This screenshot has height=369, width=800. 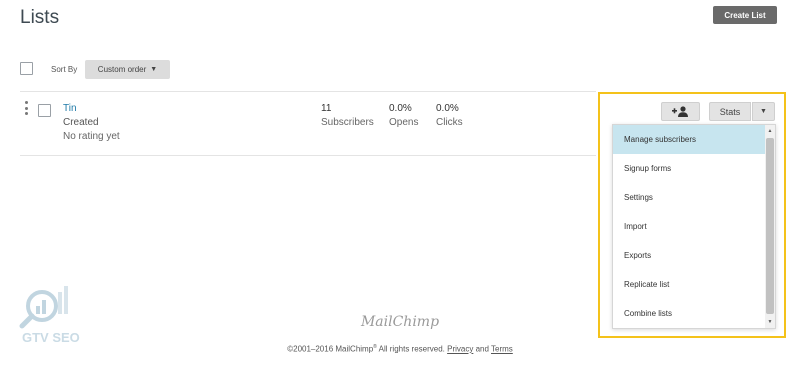 I want to click on mailchimp-logo: MailChimp, so click(x=400, y=322).